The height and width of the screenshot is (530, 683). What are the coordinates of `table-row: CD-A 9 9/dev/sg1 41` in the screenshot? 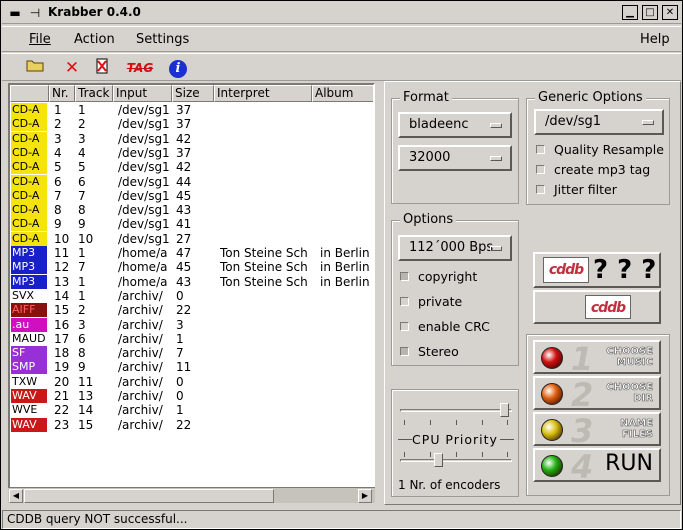 It's located at (191, 224).